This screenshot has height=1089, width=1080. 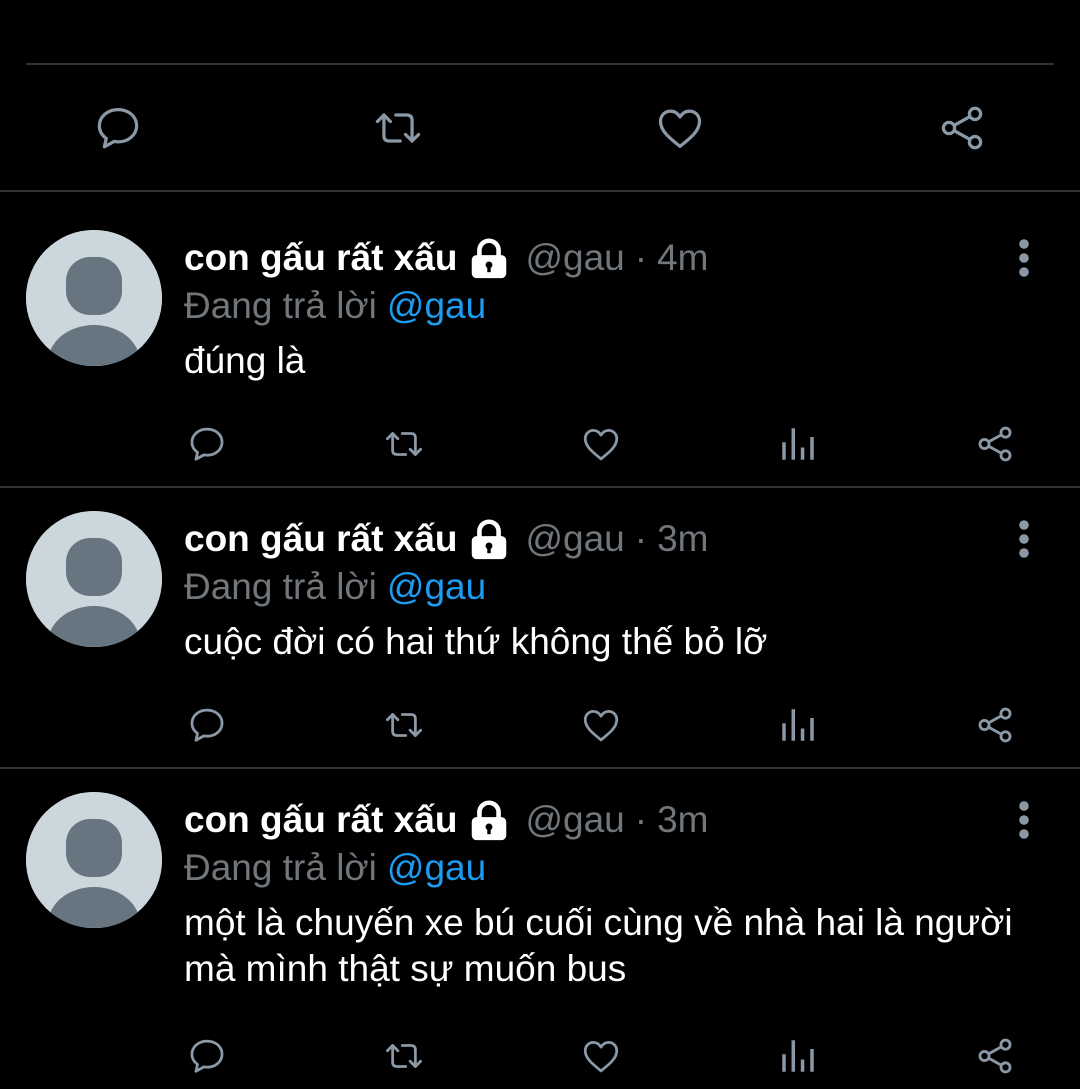 I want to click on divider, so click(x=540, y=64).